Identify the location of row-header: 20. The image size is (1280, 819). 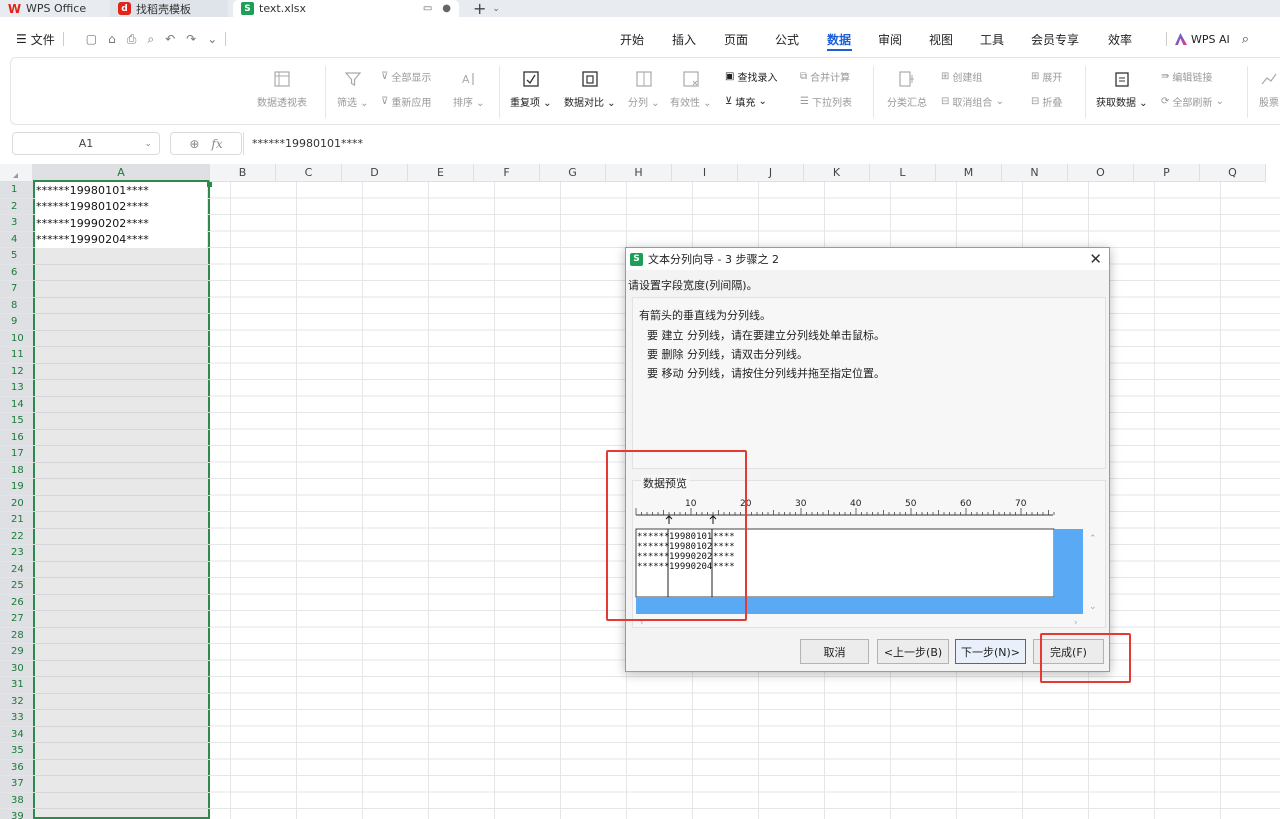
(16, 503).